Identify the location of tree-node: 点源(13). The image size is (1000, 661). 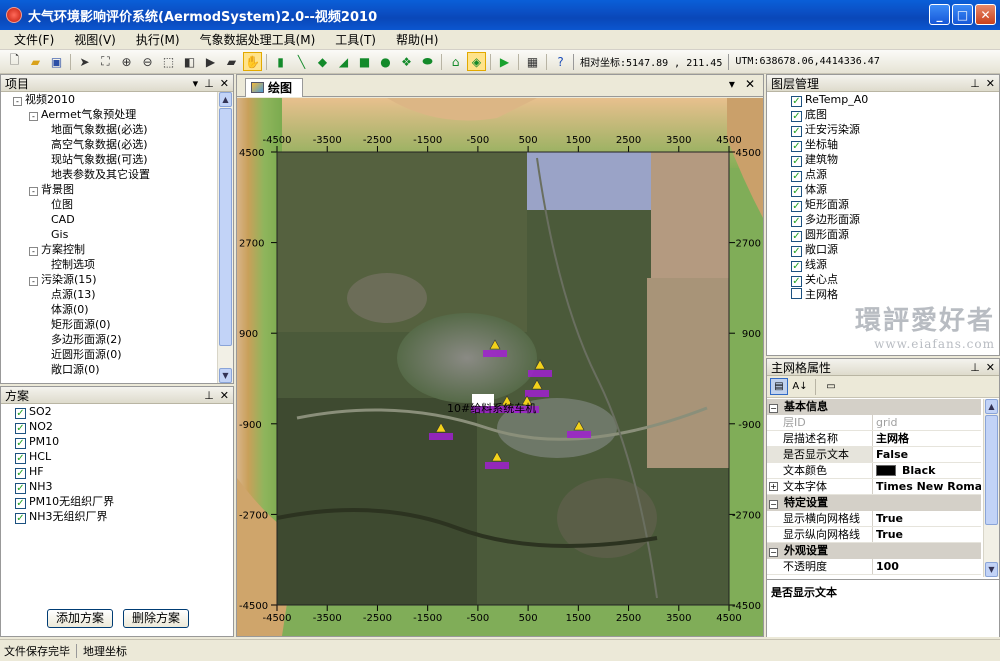
(109, 294).